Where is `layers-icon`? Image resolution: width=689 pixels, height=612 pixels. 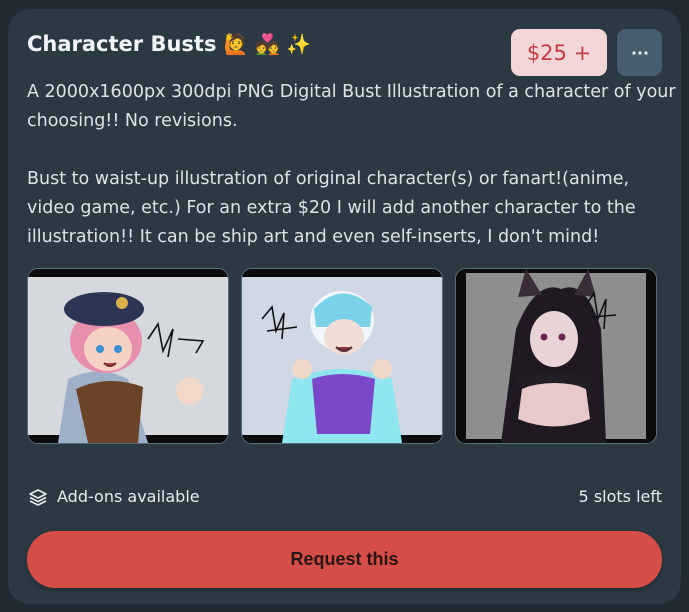
layers-icon is located at coordinates (38, 497).